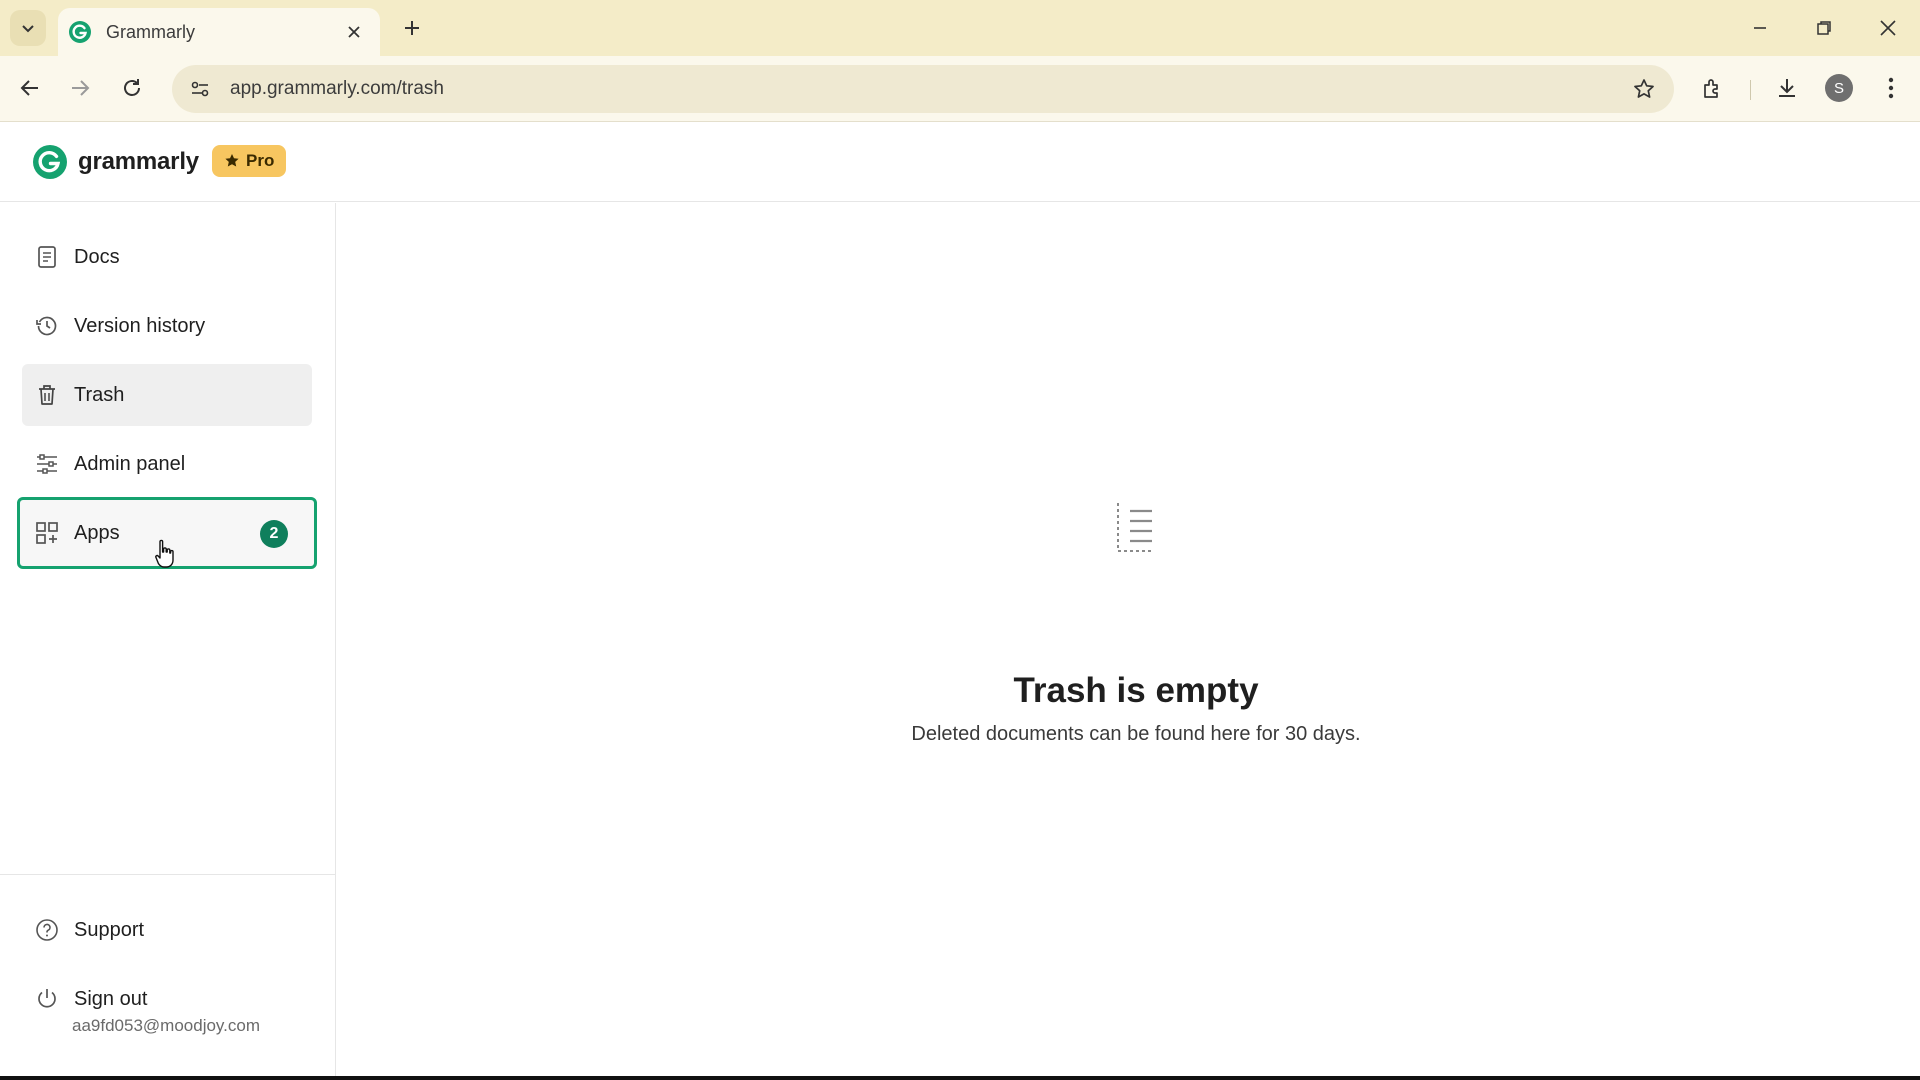  I want to click on apps-grid-icon, so click(47, 533).